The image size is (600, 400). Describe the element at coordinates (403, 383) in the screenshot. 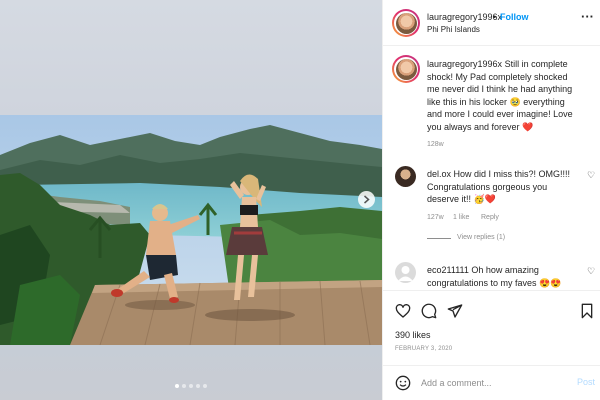

I see `emoji-icon` at that location.